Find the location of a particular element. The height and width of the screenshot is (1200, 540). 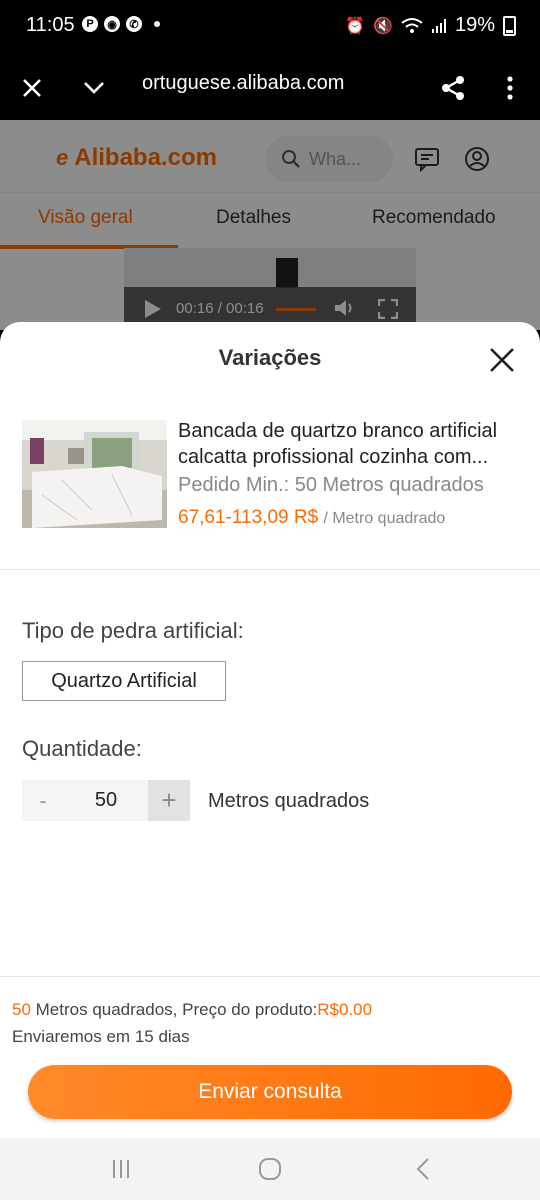

minimize-button is located at coordinates (94, 88).